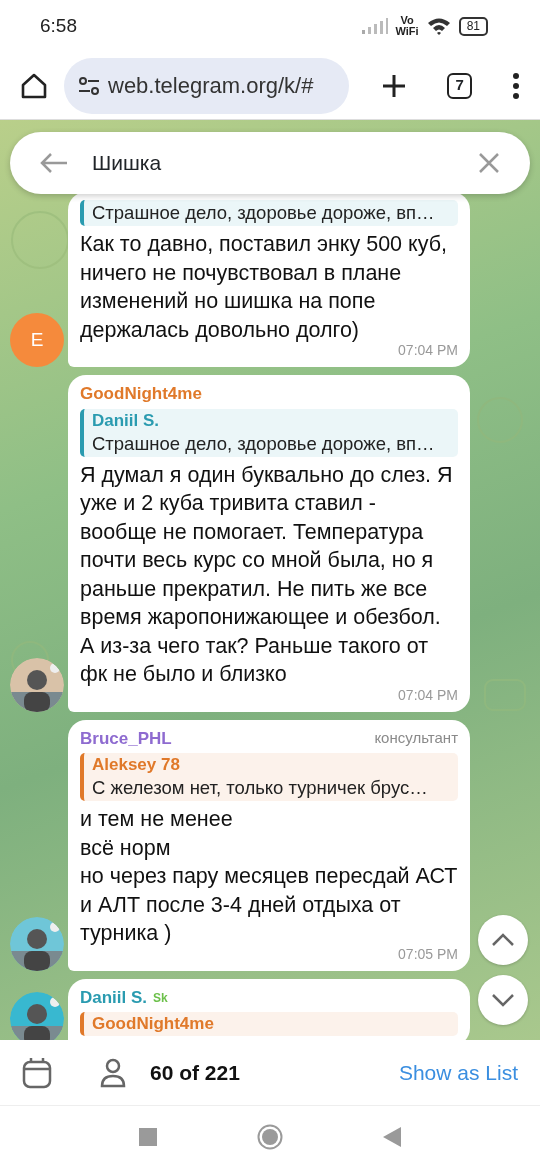  I want to click on scroll-down-button, so click(503, 1000).